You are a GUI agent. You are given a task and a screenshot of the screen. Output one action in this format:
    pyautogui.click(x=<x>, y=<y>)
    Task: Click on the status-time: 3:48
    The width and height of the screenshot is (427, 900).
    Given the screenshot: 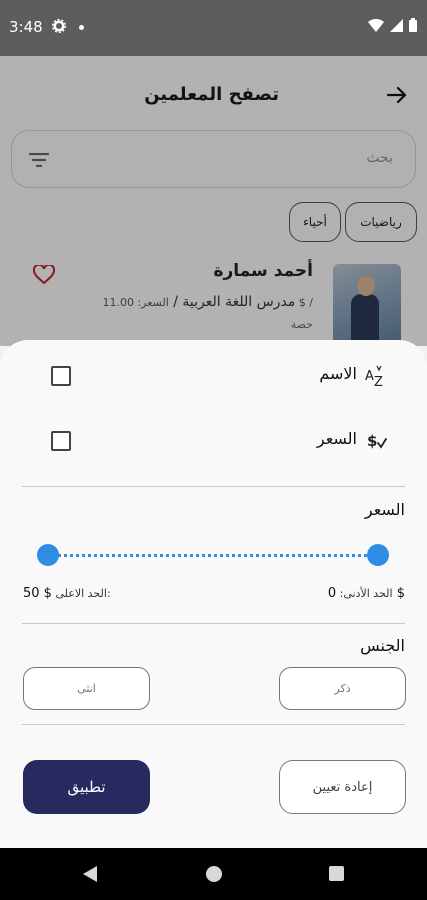 What is the action you would take?
    pyautogui.click(x=26, y=27)
    